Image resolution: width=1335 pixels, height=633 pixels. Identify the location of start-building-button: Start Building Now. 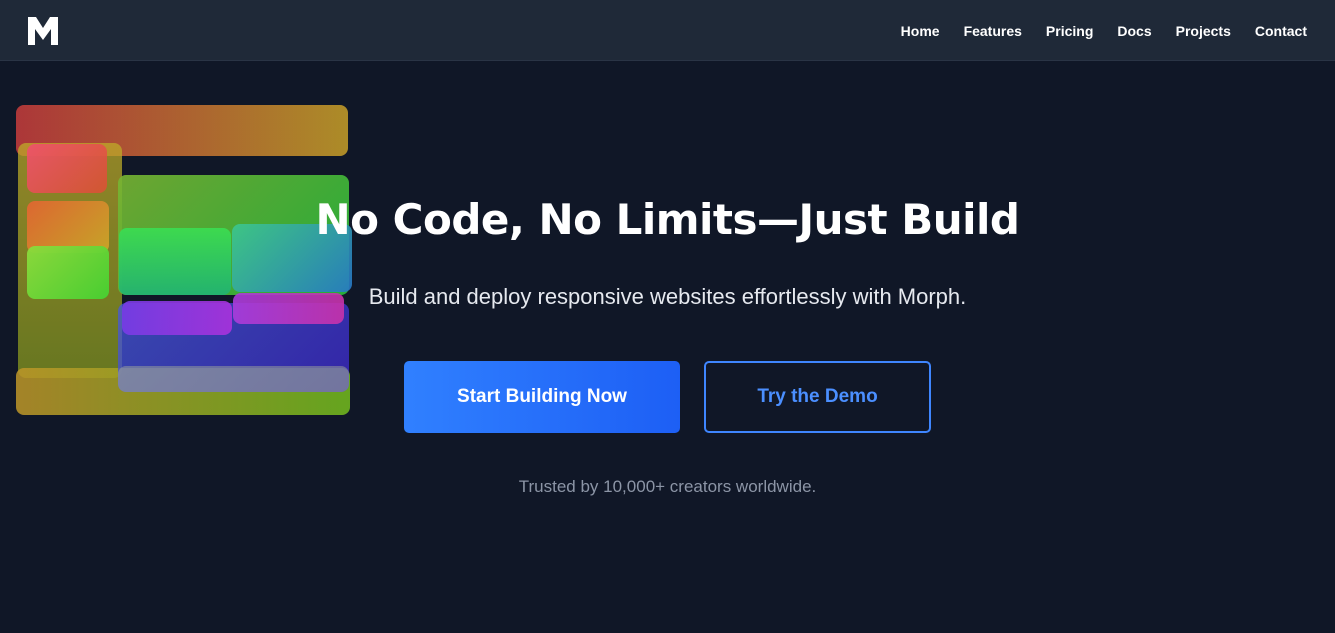
(542, 397).